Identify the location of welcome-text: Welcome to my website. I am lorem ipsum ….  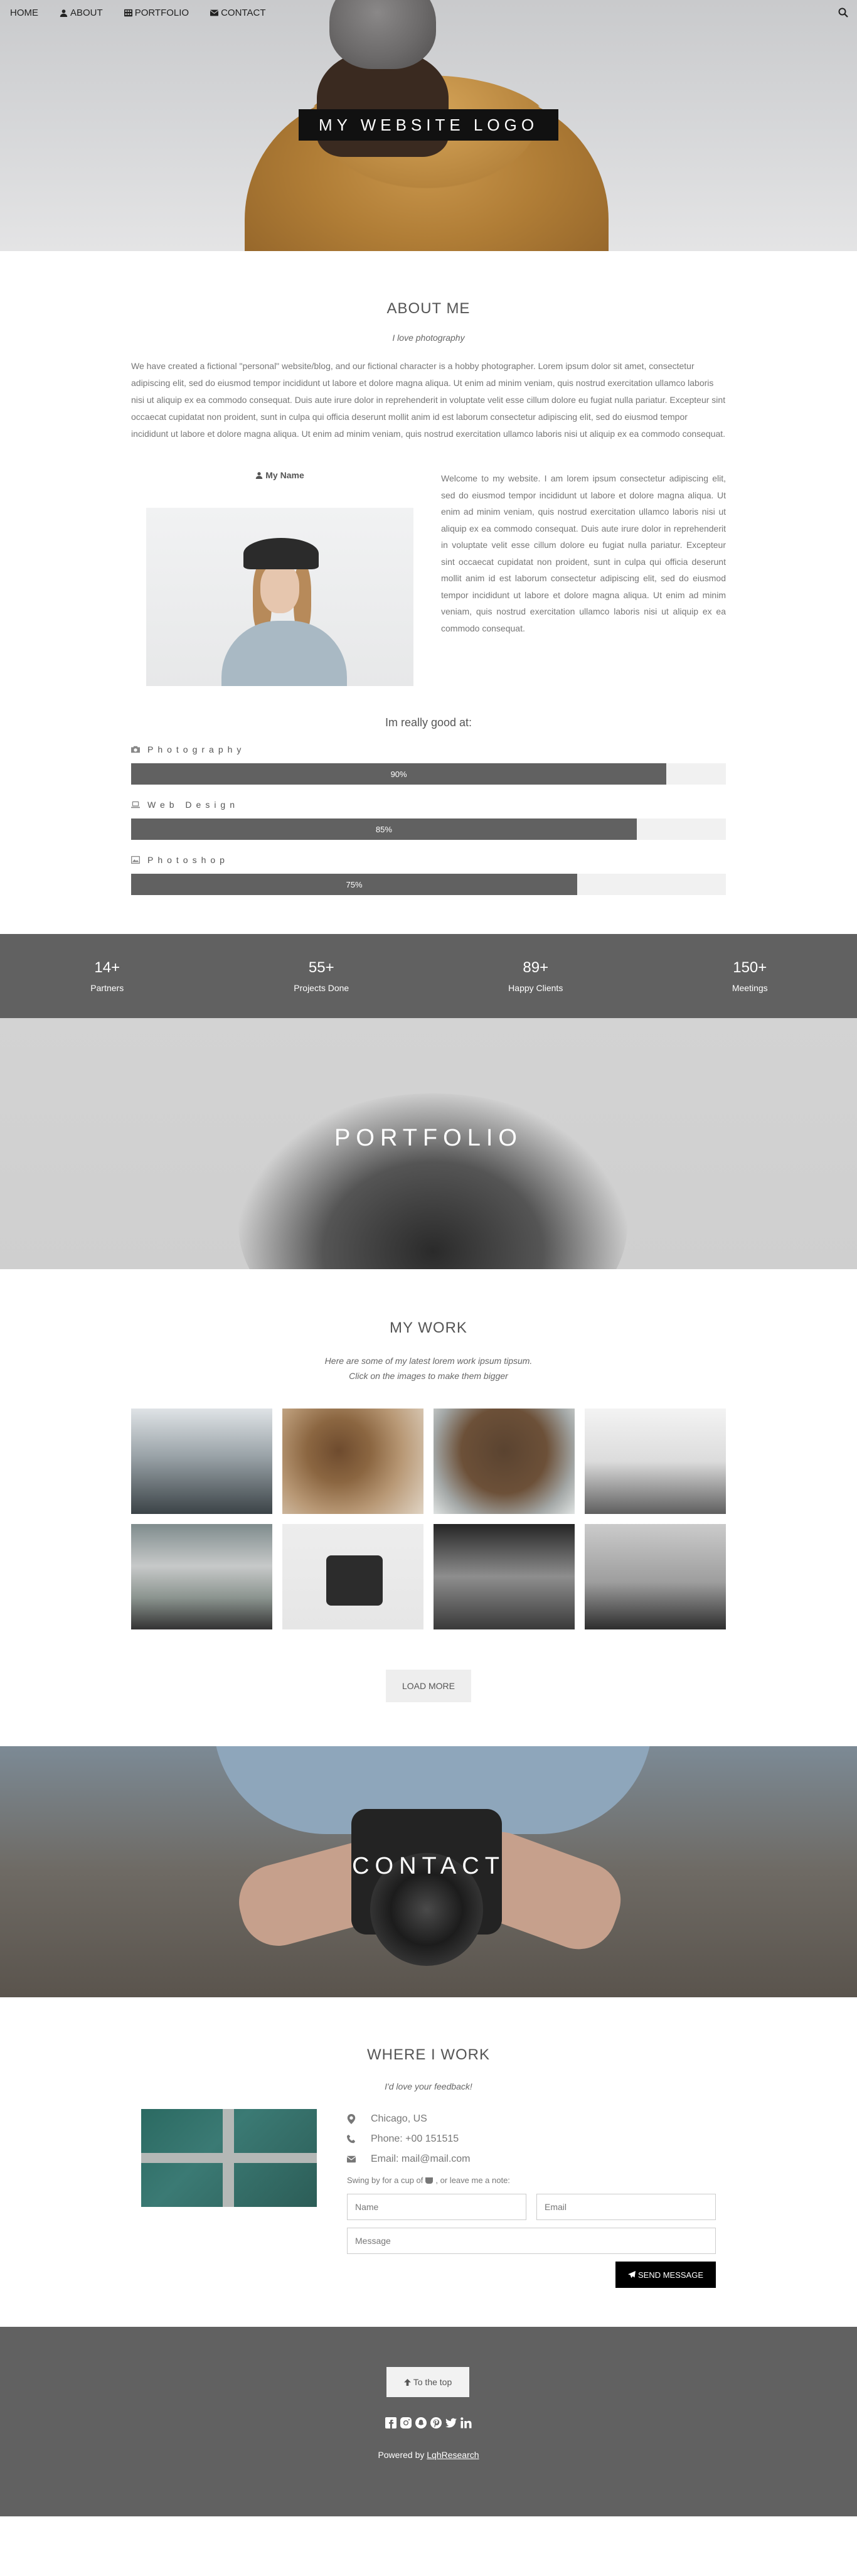
(583, 553).